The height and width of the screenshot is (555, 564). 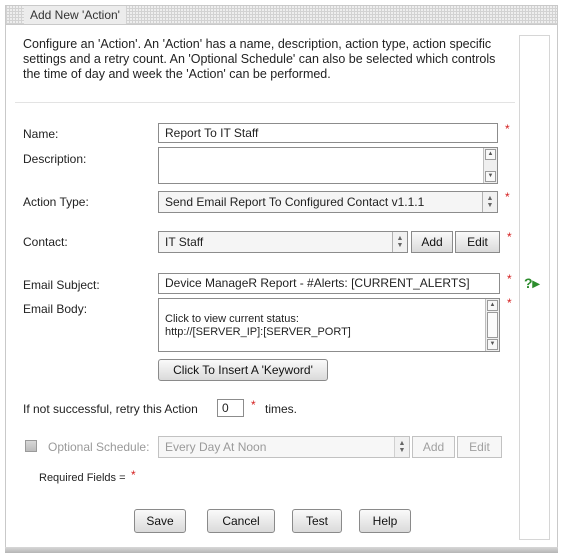 I want to click on contact-value: IT Staff, so click(x=184, y=242).